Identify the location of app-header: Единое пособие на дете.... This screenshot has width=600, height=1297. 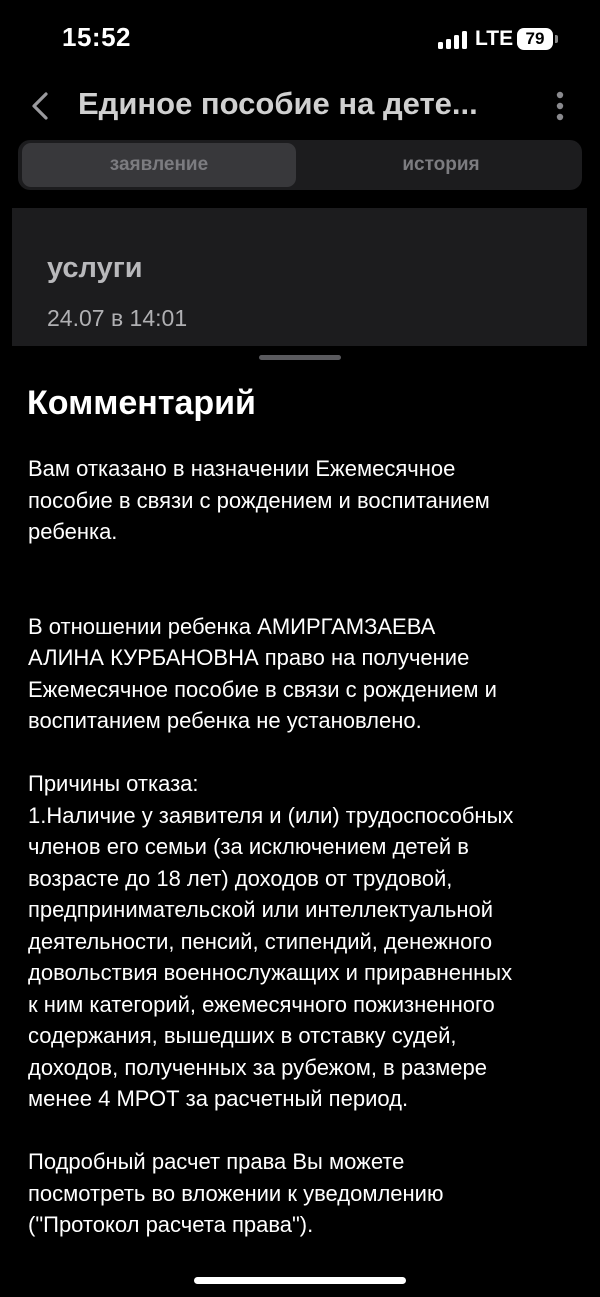
(300, 106).